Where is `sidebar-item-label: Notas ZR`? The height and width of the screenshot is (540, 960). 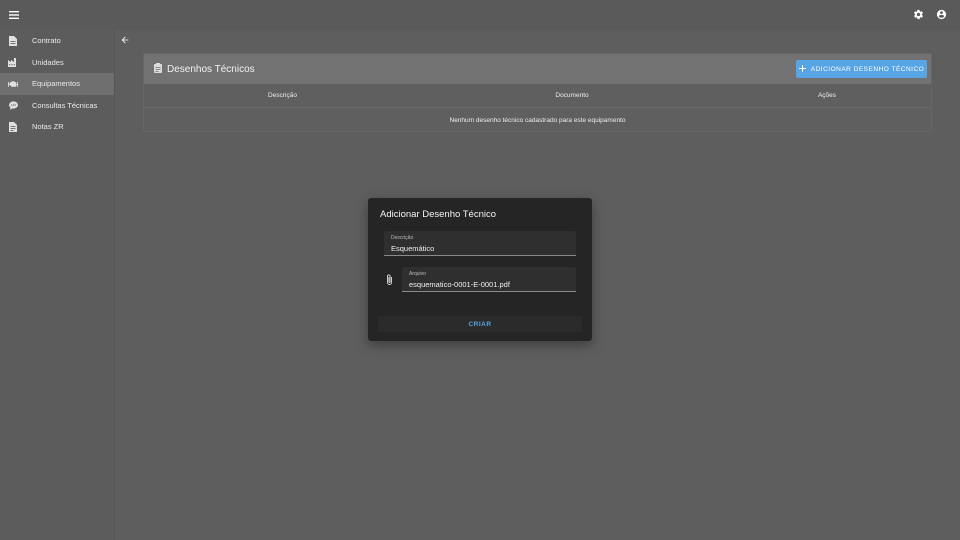 sidebar-item-label: Notas ZR is located at coordinates (48, 127).